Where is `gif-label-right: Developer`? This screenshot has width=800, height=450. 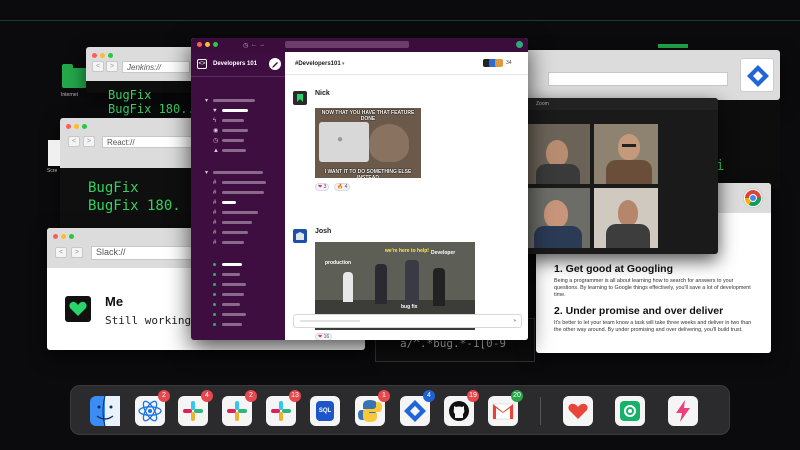 gif-label-right: Developer is located at coordinates (443, 253).